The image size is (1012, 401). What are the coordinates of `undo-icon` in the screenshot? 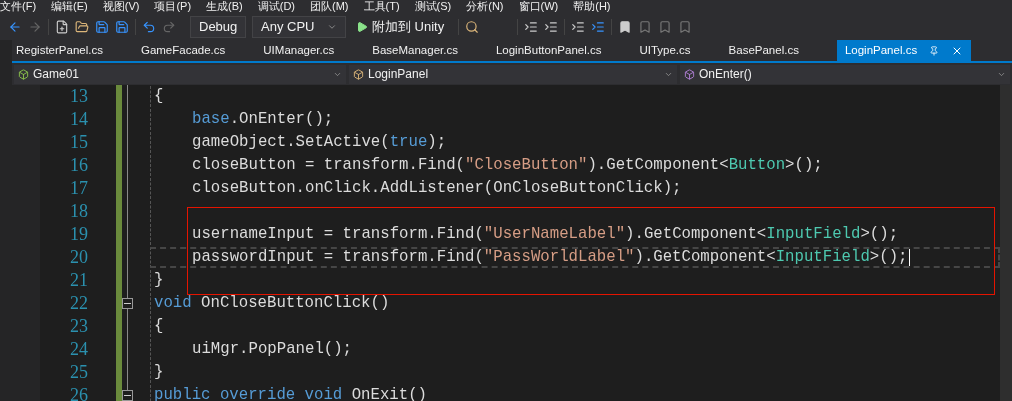 It's located at (149, 26).